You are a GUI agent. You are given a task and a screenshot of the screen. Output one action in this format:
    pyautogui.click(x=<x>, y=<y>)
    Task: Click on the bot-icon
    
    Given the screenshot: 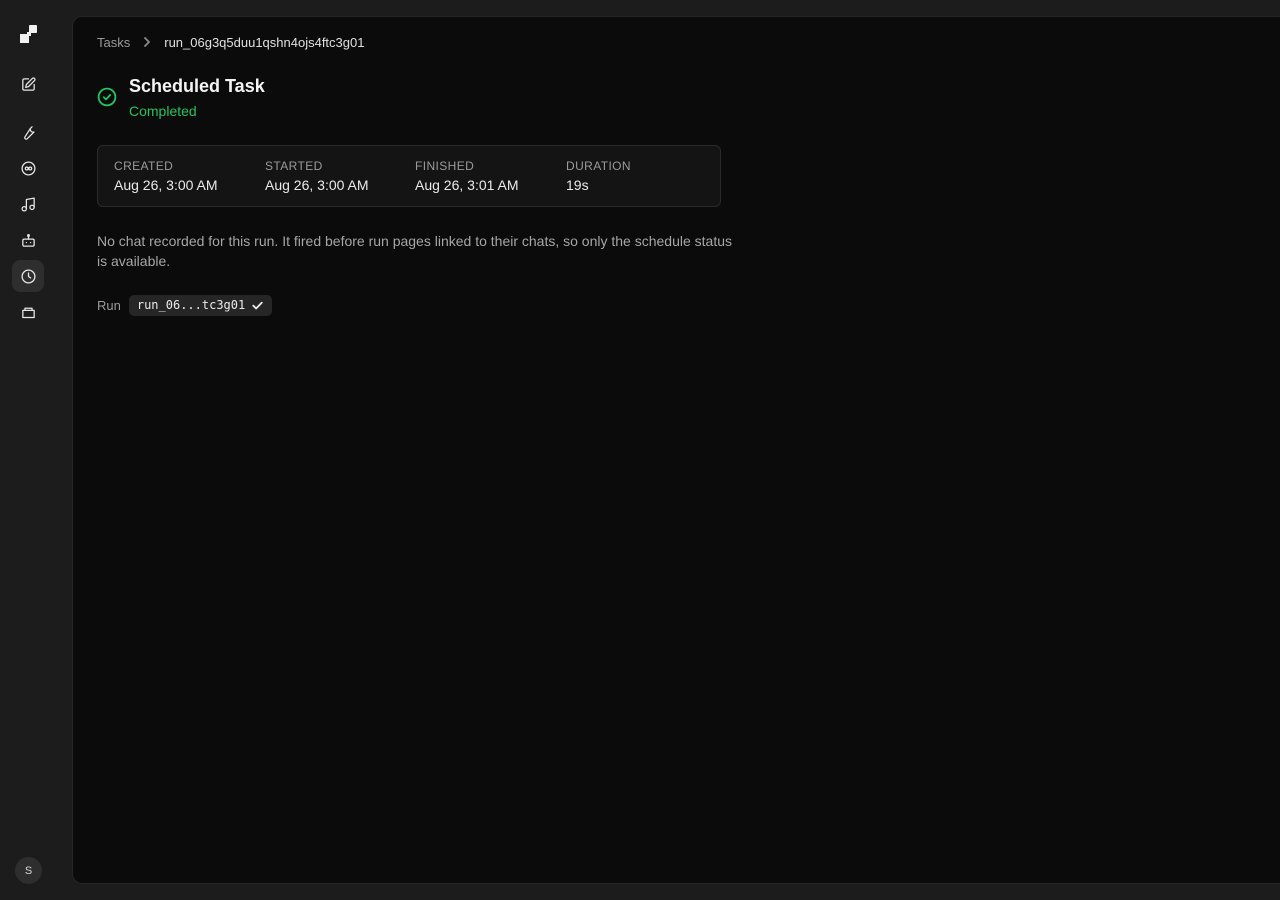 What is the action you would take?
    pyautogui.click(x=28, y=240)
    